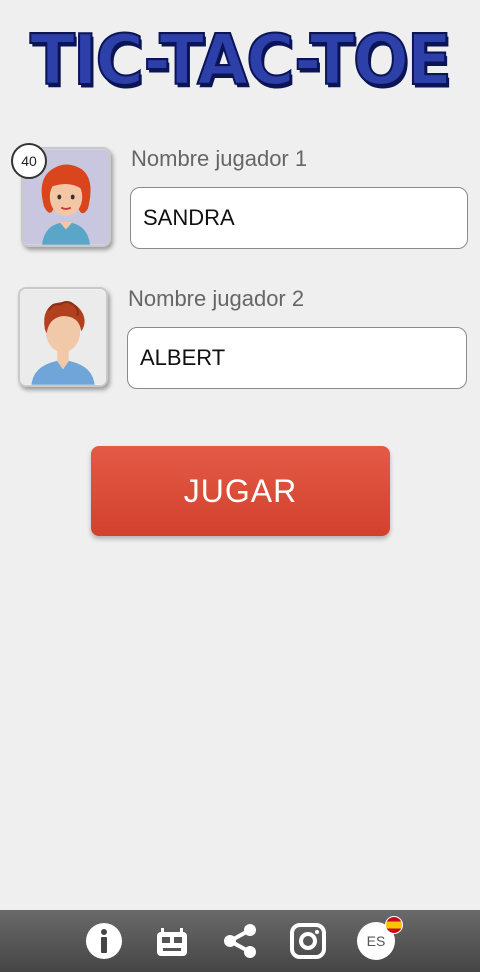 This screenshot has height=972, width=480. I want to click on share-icon, so click(240, 941).